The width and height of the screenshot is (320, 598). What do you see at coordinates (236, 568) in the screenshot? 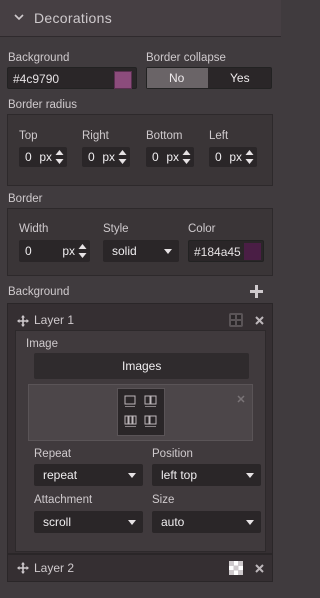
I see `transparent-preview-icon` at bounding box center [236, 568].